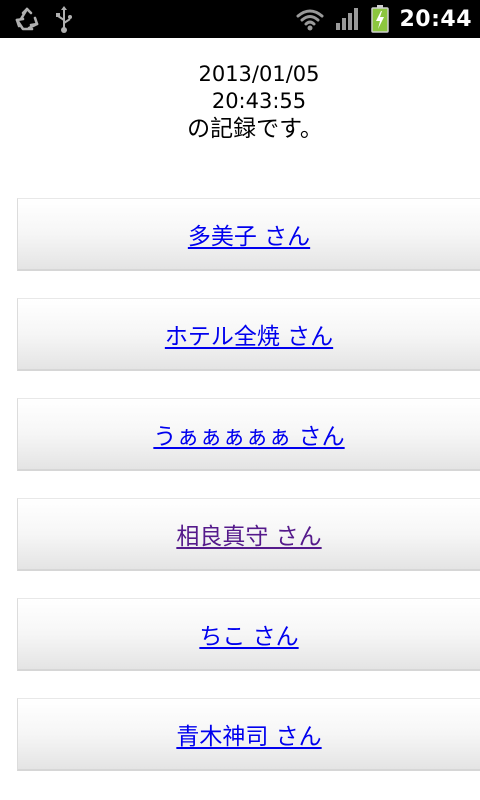  Describe the element at coordinates (310, 19) in the screenshot. I see `wifi-icon` at that location.